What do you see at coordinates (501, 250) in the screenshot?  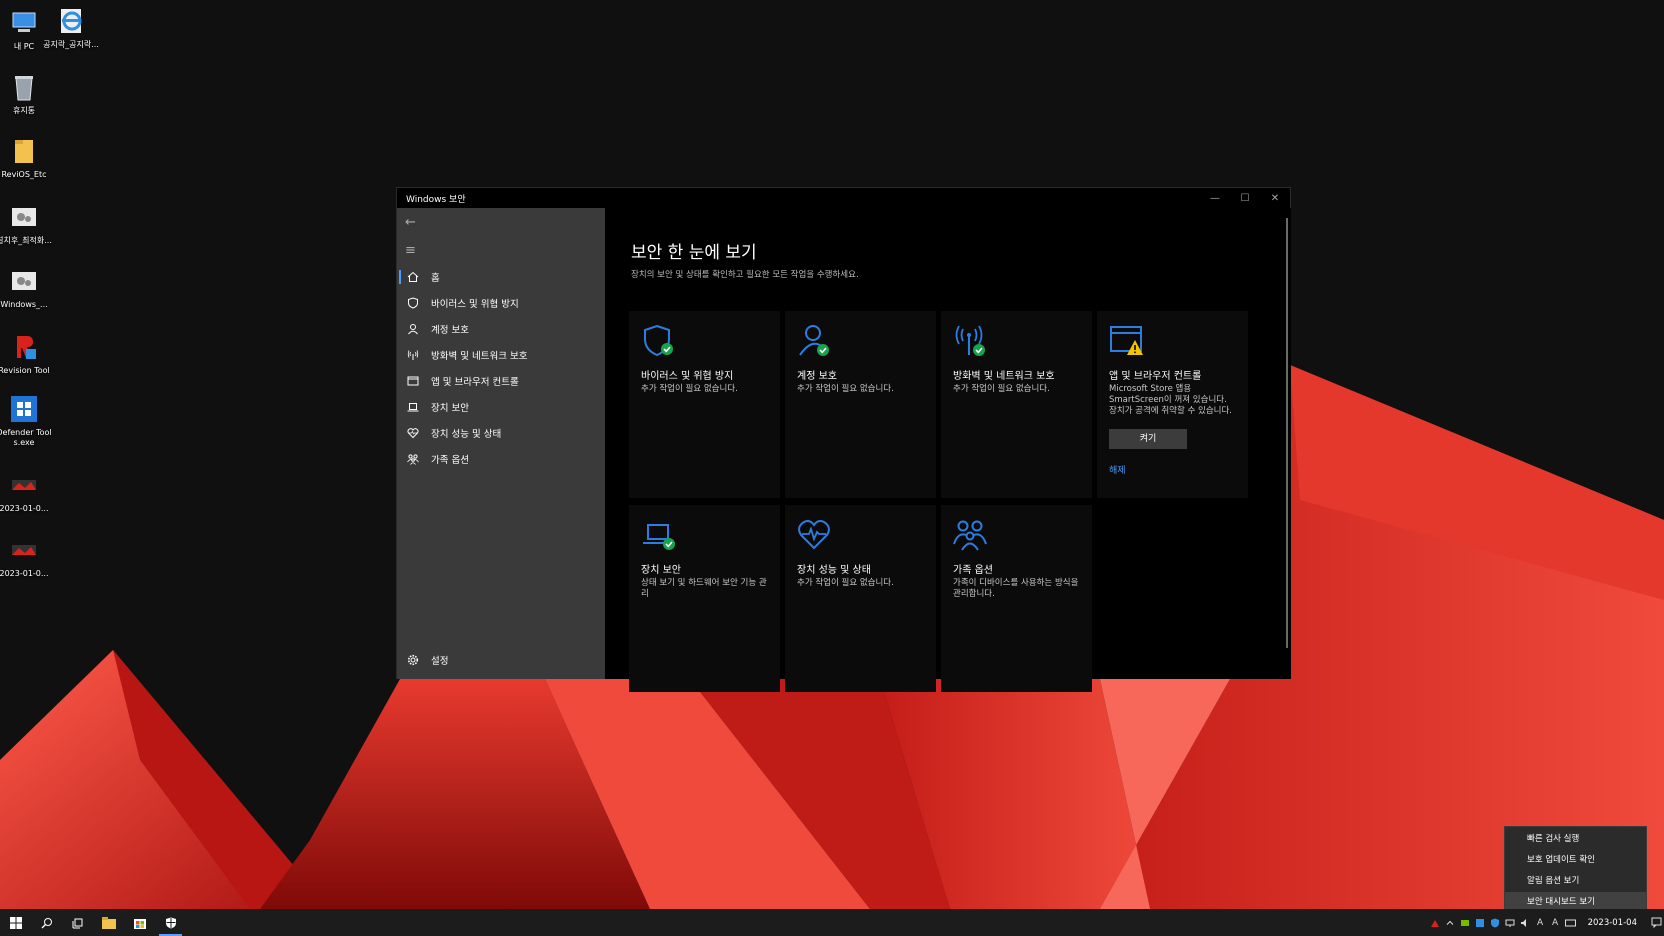 I see `hamburger-menu-button: ≡` at bounding box center [501, 250].